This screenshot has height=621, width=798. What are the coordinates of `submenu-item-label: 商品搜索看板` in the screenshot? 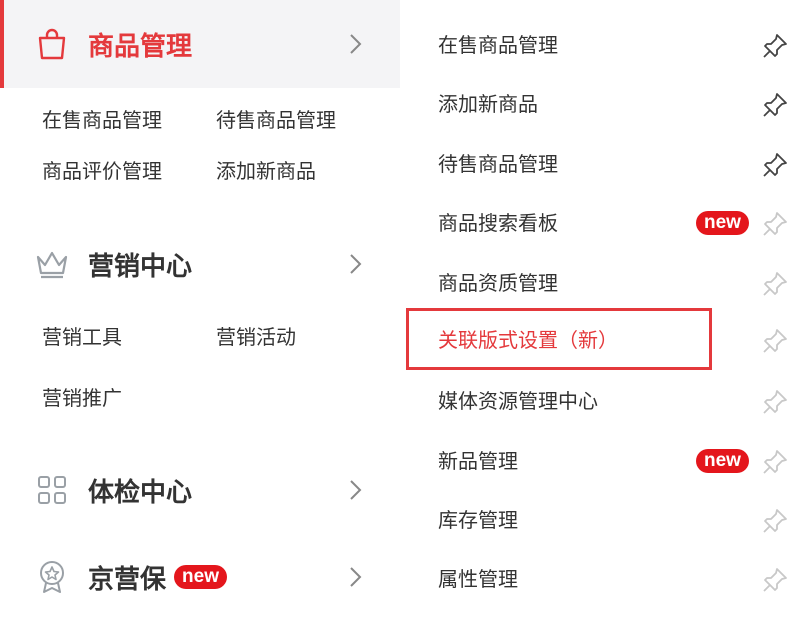 It's located at (498, 223).